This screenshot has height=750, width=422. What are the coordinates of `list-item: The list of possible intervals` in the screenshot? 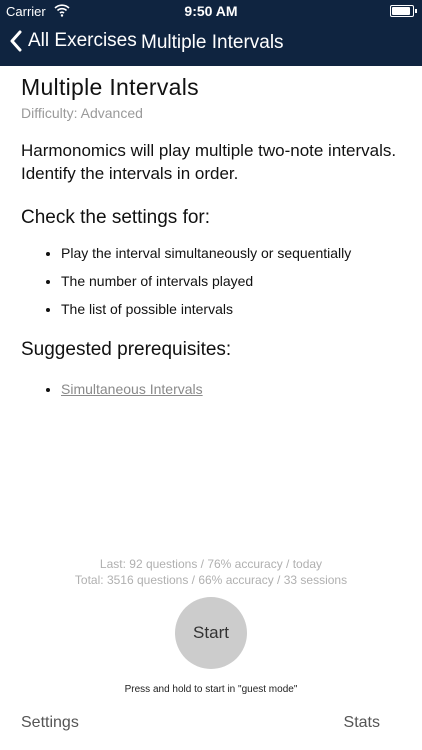 It's located at (233, 309).